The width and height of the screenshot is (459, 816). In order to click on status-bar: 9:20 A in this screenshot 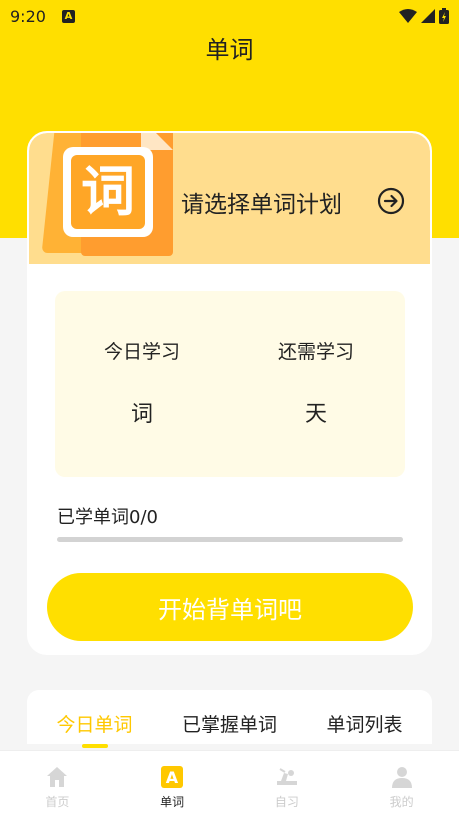, I will do `click(229, 16)`.